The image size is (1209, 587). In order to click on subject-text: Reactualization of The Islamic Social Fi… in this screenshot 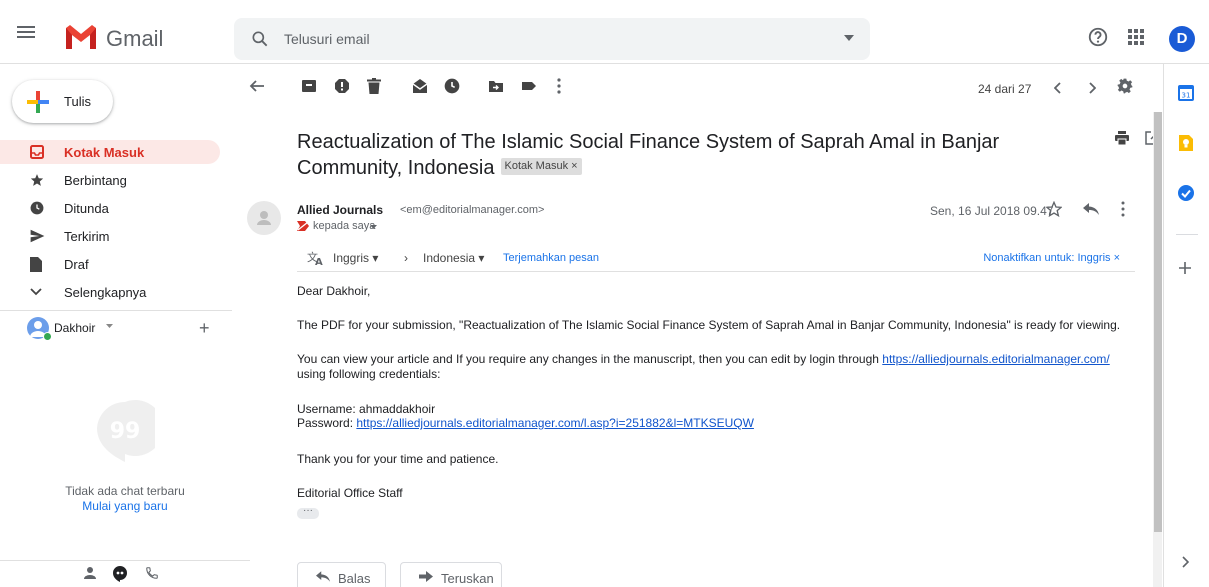, I will do `click(648, 155)`.